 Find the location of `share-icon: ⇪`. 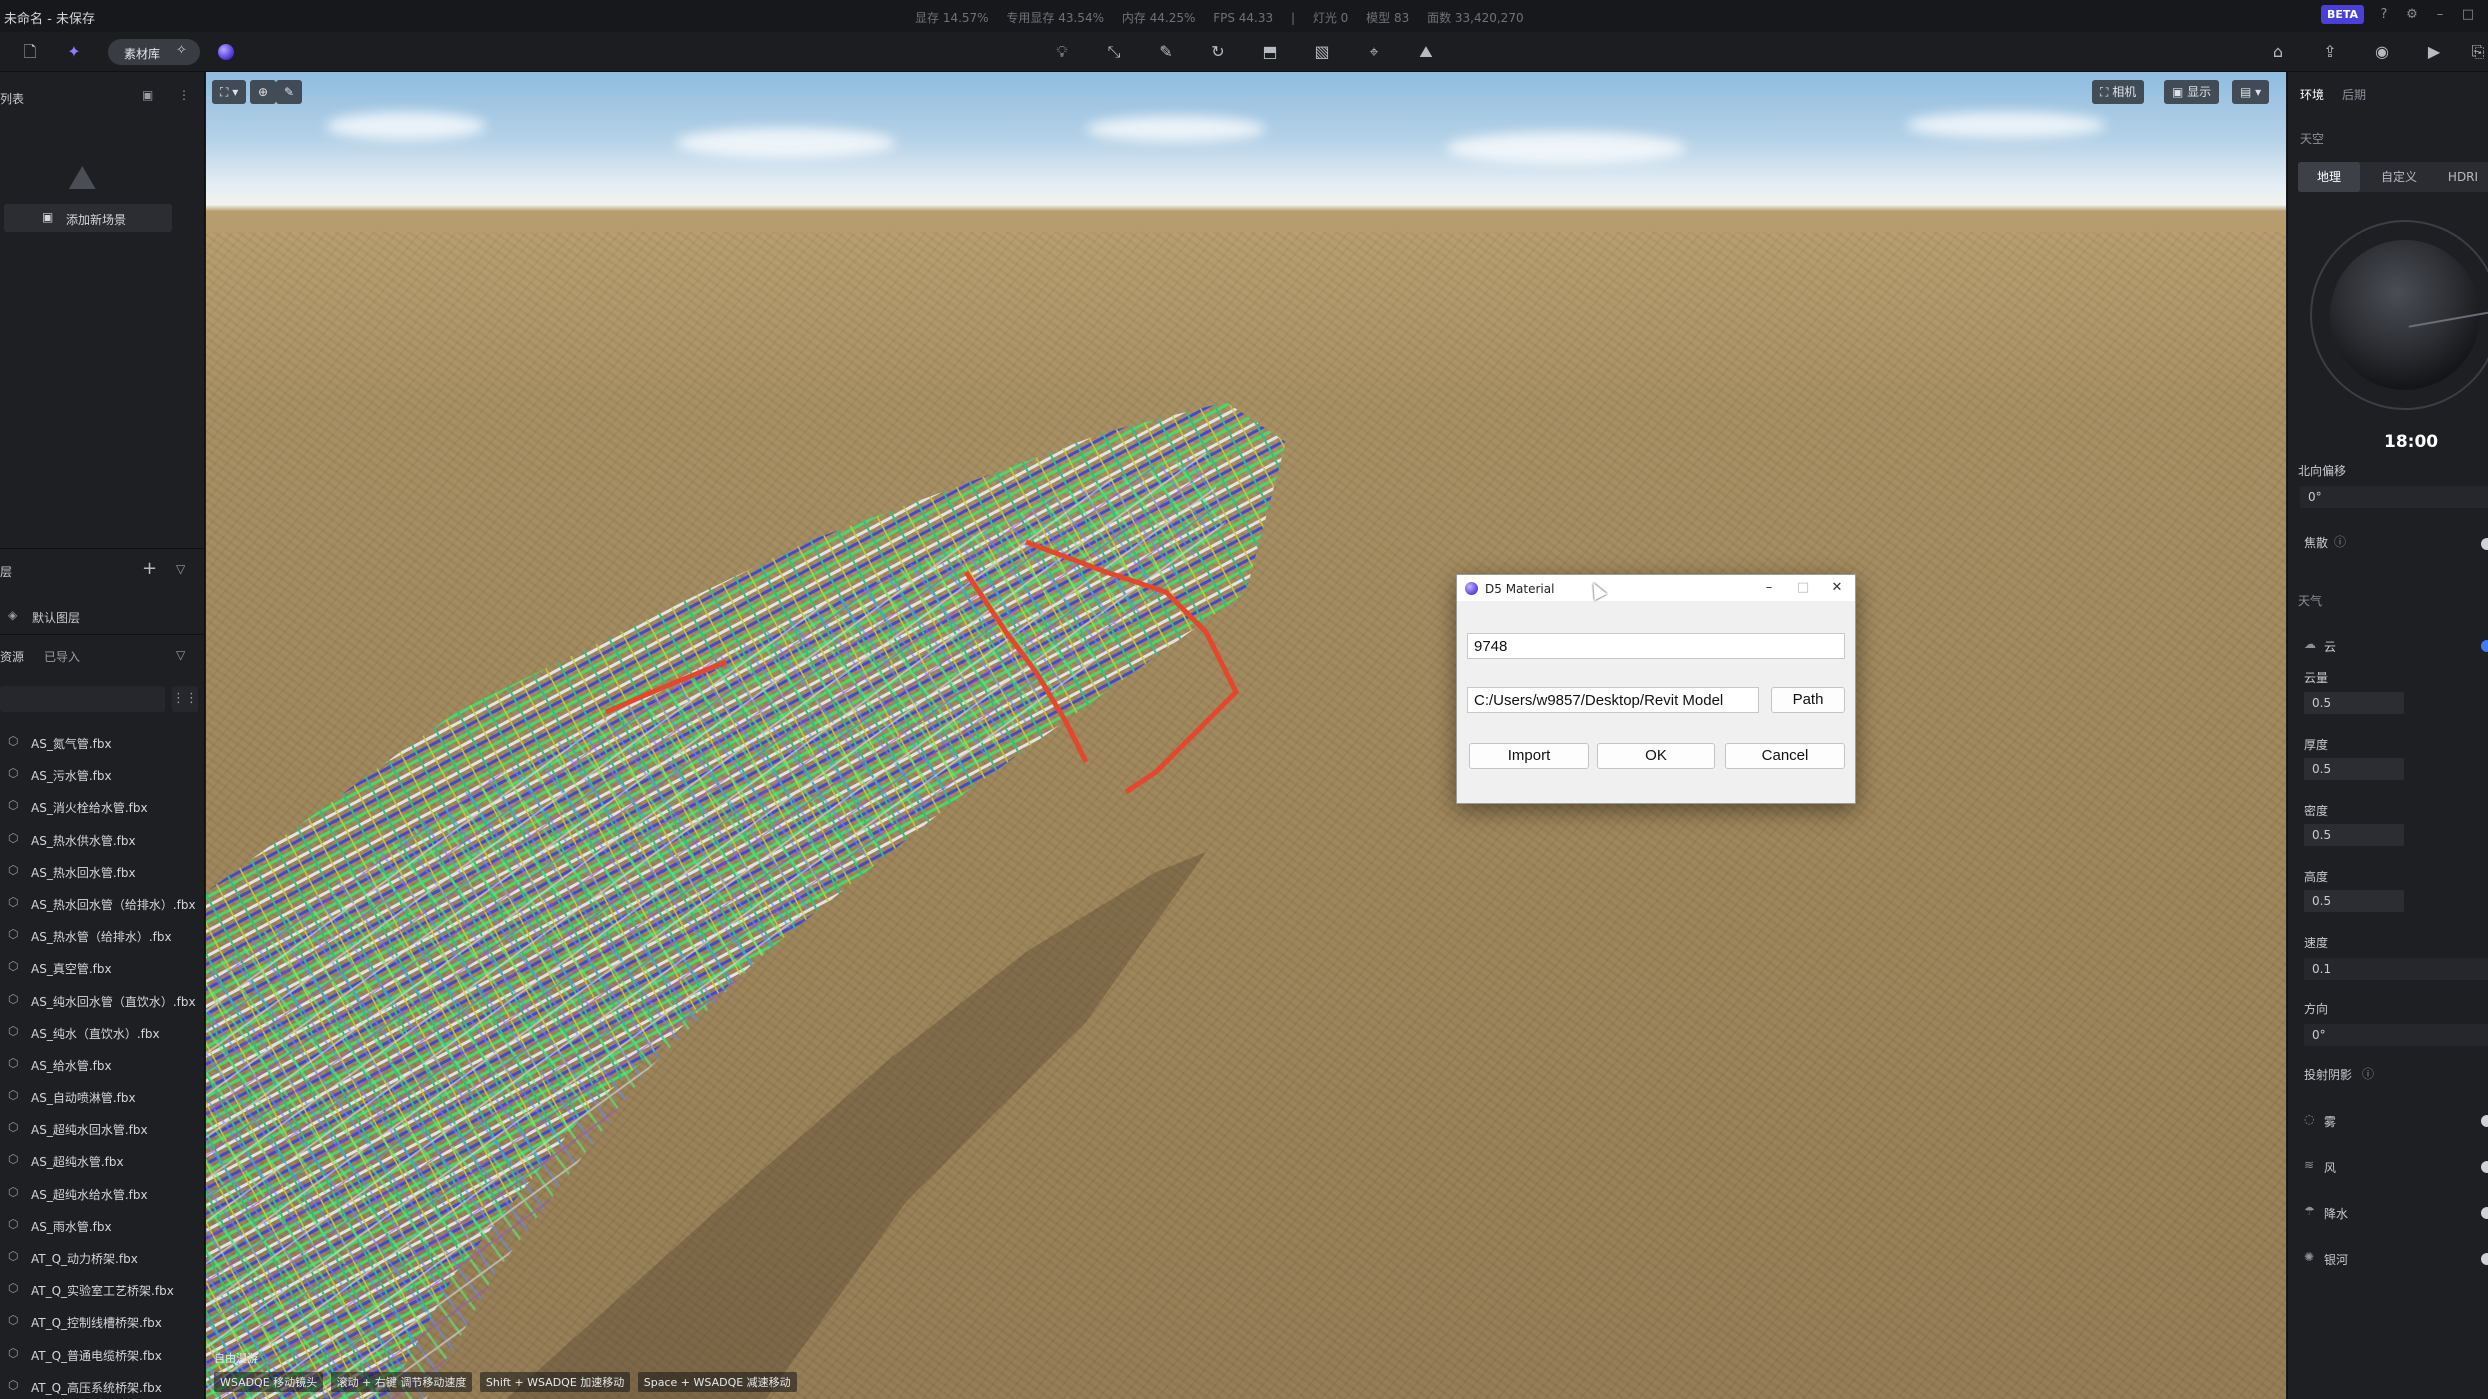

share-icon: ⇪ is located at coordinates (2330, 52).